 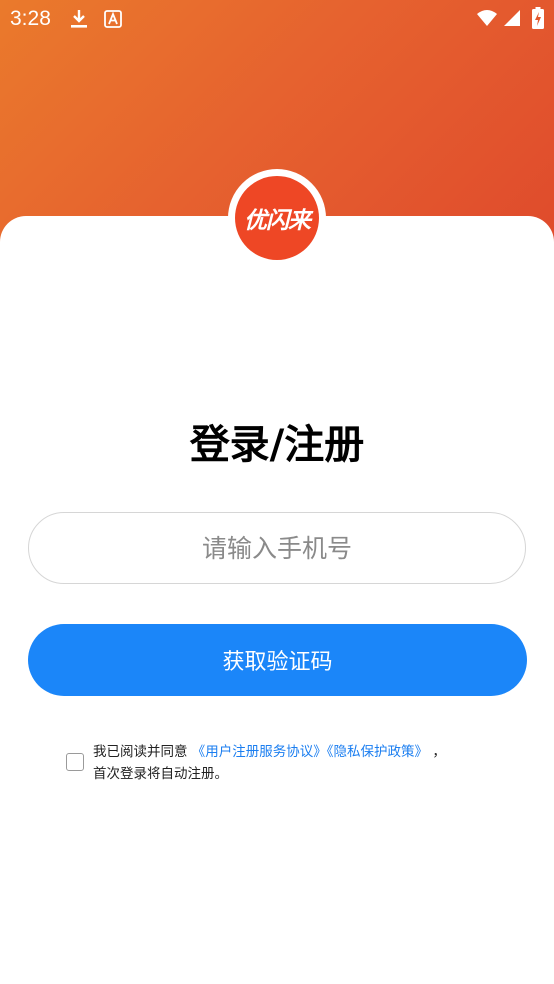 I want to click on agreement-prefix: 我已阅读并同意, so click(x=140, y=752).